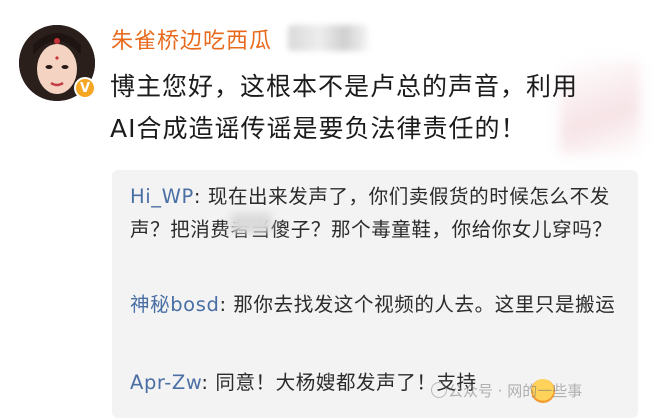 The width and height of the screenshot is (660, 418). I want to click on reply-text: 那你去找发这个视频的人去。这里只是搬运, so click(424, 304).